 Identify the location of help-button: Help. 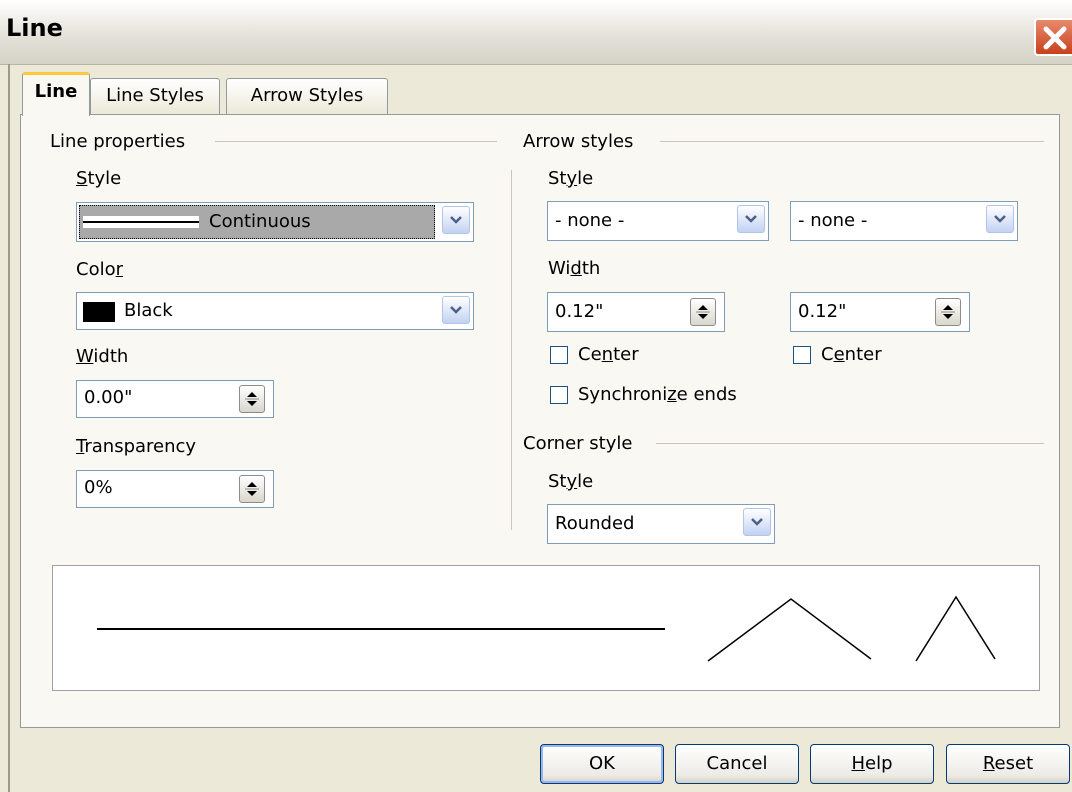
(872, 764).